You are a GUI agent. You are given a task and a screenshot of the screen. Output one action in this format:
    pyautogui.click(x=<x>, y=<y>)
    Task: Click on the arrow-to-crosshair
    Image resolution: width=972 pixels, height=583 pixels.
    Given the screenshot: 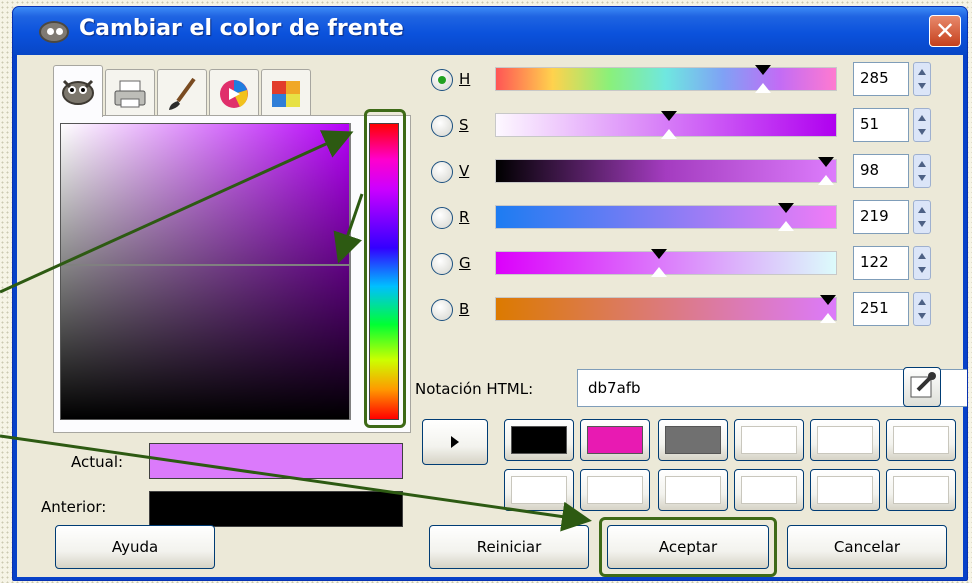 What is the action you would take?
    pyautogui.click(x=348, y=228)
    